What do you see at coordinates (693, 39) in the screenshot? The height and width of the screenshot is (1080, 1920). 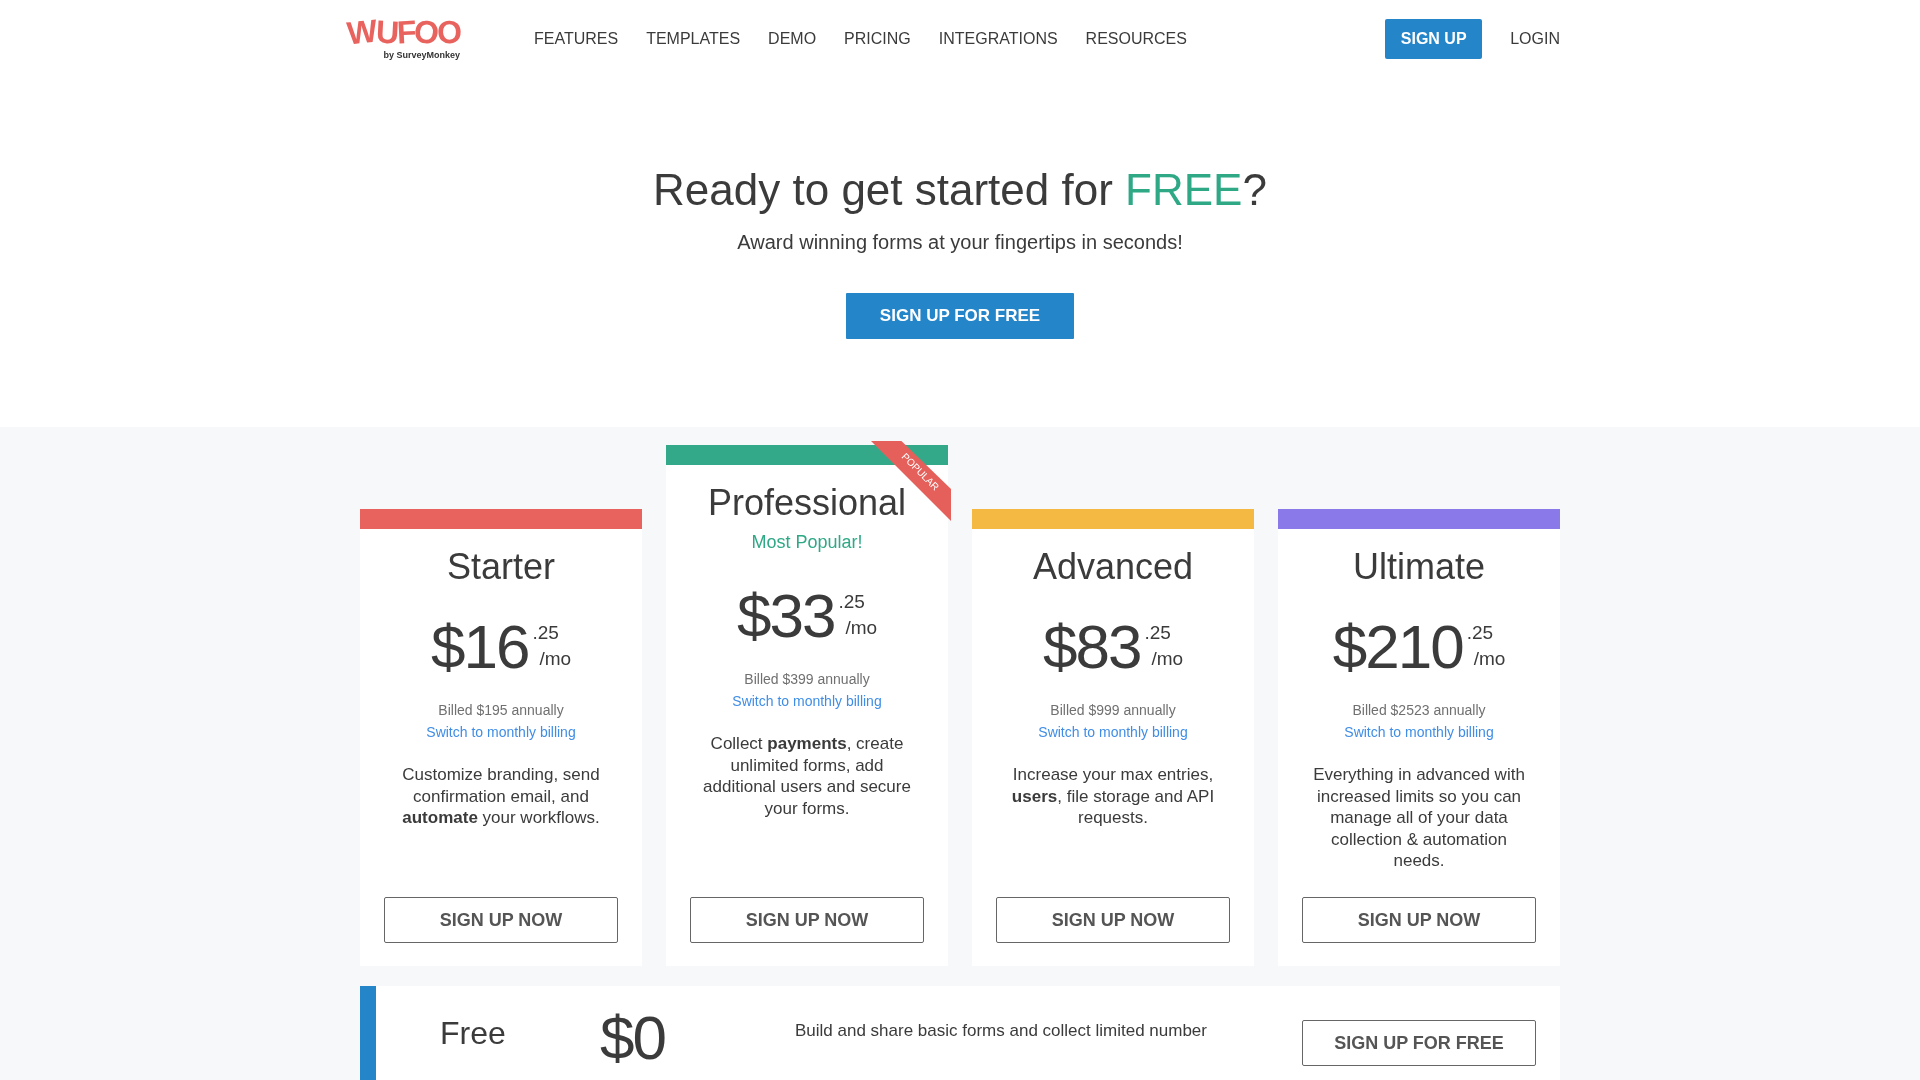 I see `nav-link: TEMPLATES` at bounding box center [693, 39].